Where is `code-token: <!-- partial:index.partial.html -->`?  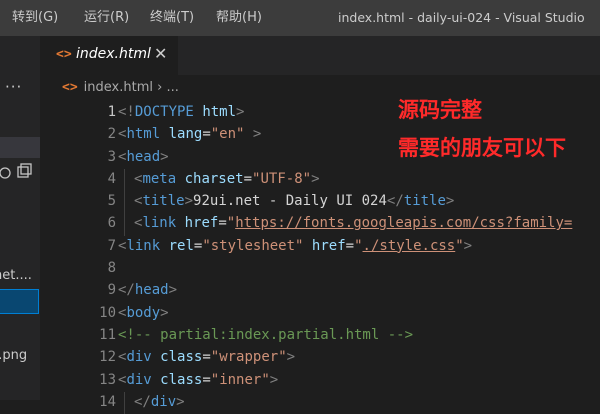 code-token: <!-- partial:index.partial.html --> is located at coordinates (266, 334).